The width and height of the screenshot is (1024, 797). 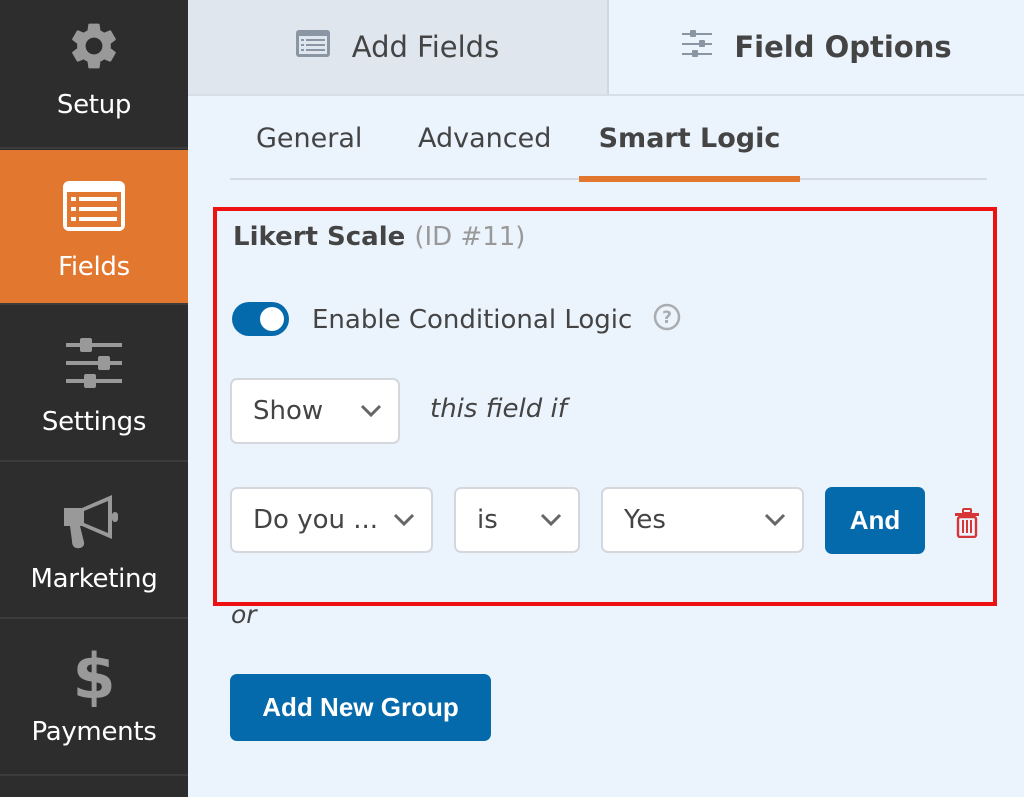 What do you see at coordinates (94, 422) in the screenshot?
I see `sidebar-item-label: Settings` at bounding box center [94, 422].